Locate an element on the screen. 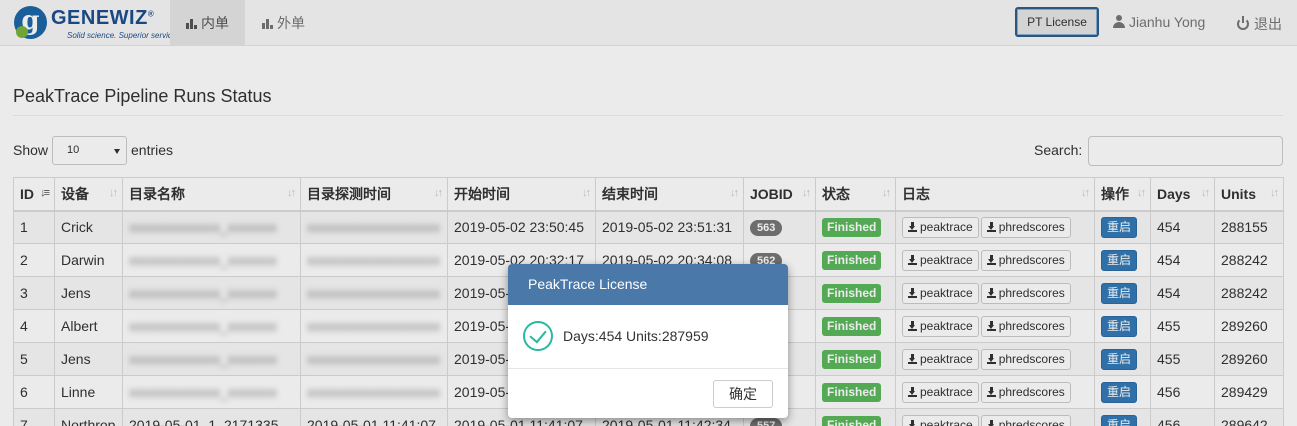  modal-body: Days:454 Units:287959 is located at coordinates (648, 337).